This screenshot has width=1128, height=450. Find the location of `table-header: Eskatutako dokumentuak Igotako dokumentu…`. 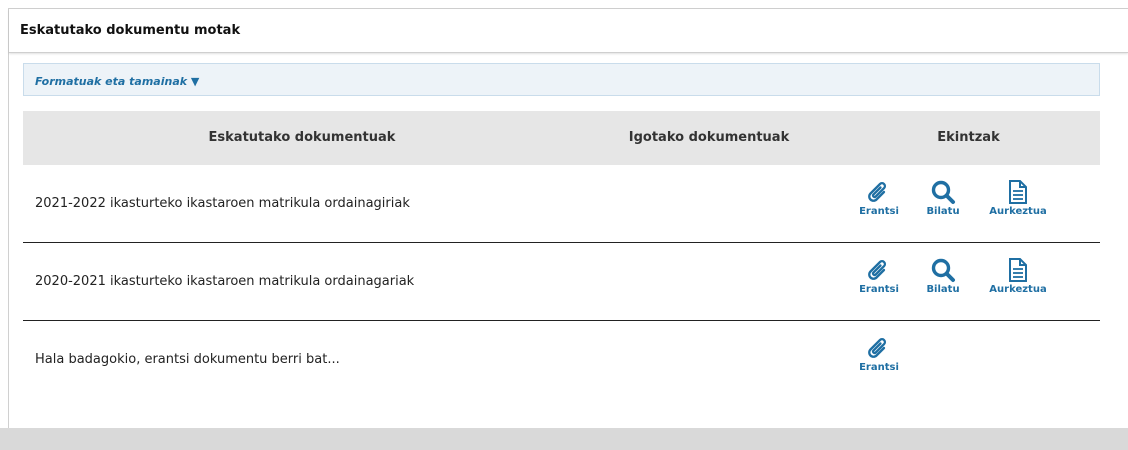

table-header: Eskatutako dokumentuak Igotako dokumentu… is located at coordinates (561, 138).